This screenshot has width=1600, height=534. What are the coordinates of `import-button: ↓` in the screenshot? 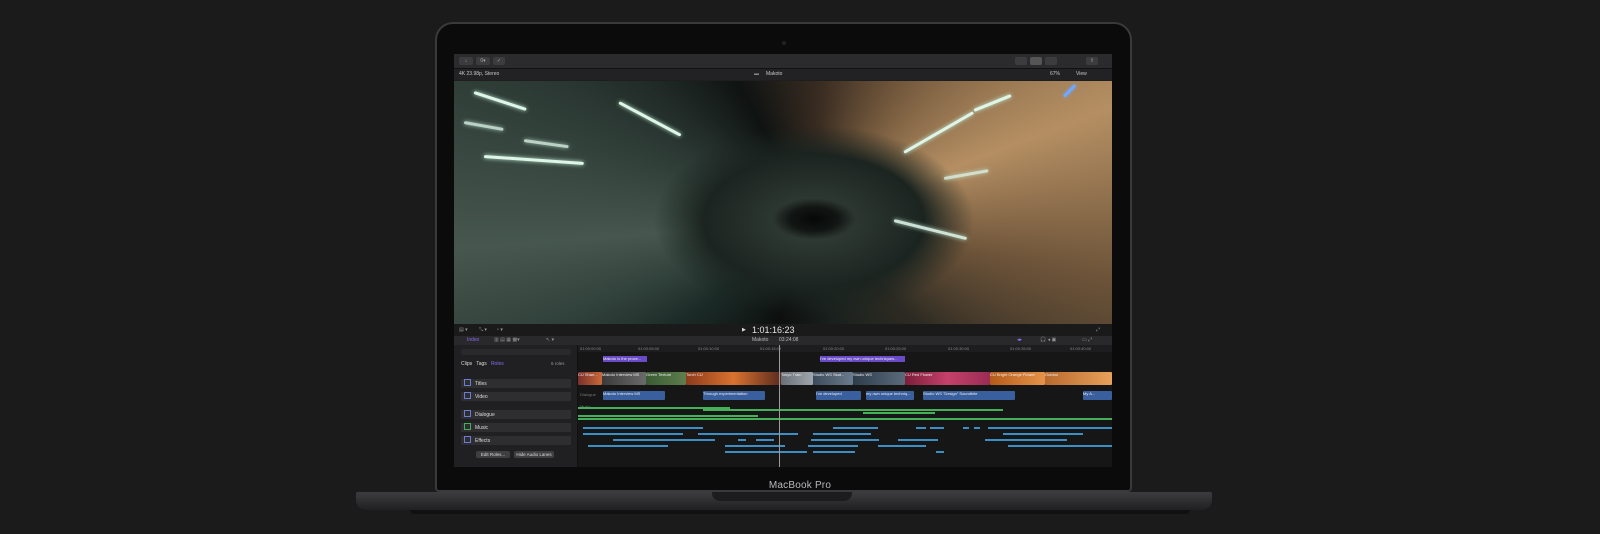 It's located at (466, 61).